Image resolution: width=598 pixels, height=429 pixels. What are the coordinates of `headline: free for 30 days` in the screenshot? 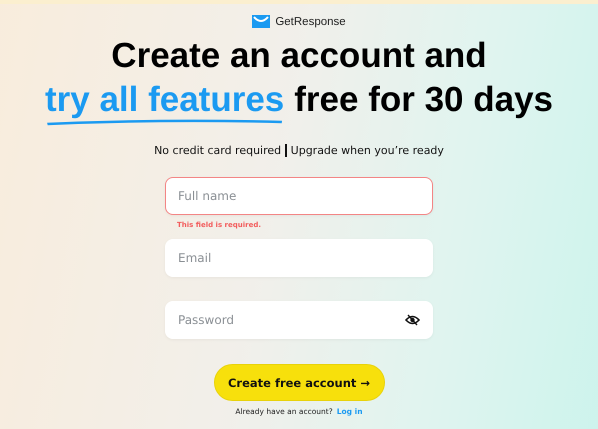 It's located at (424, 100).